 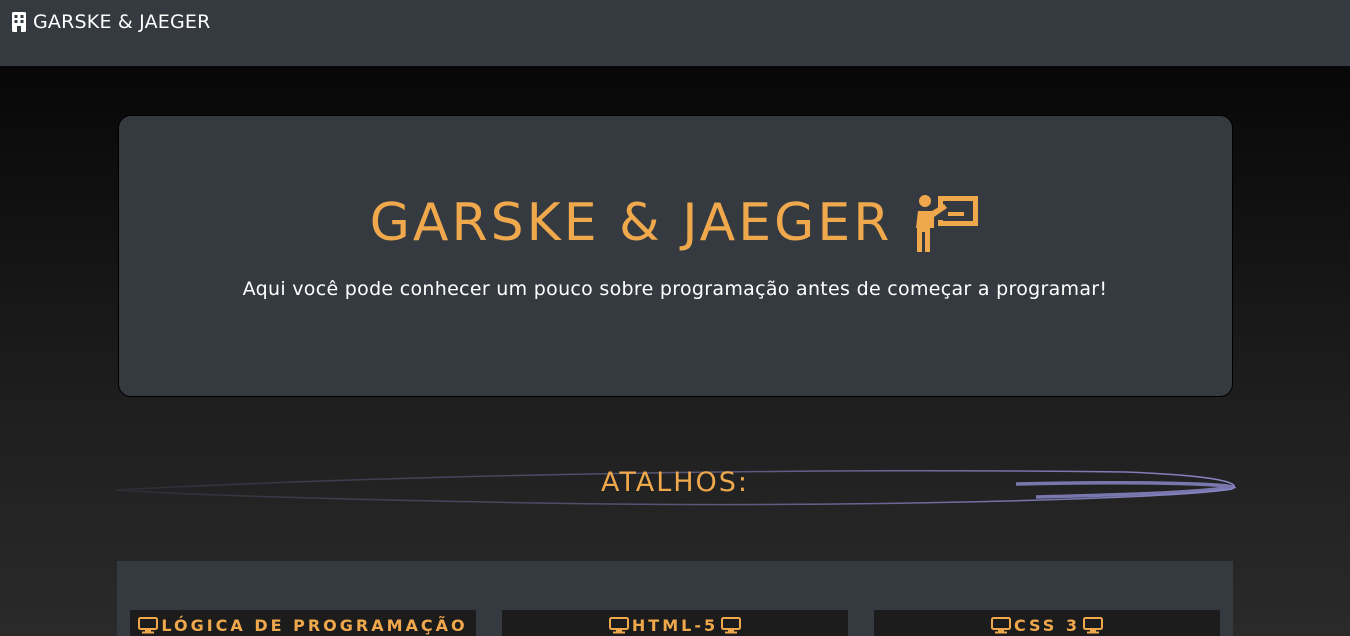 I want to click on shortcut-css3: CSS 3, so click(x=1047, y=623).